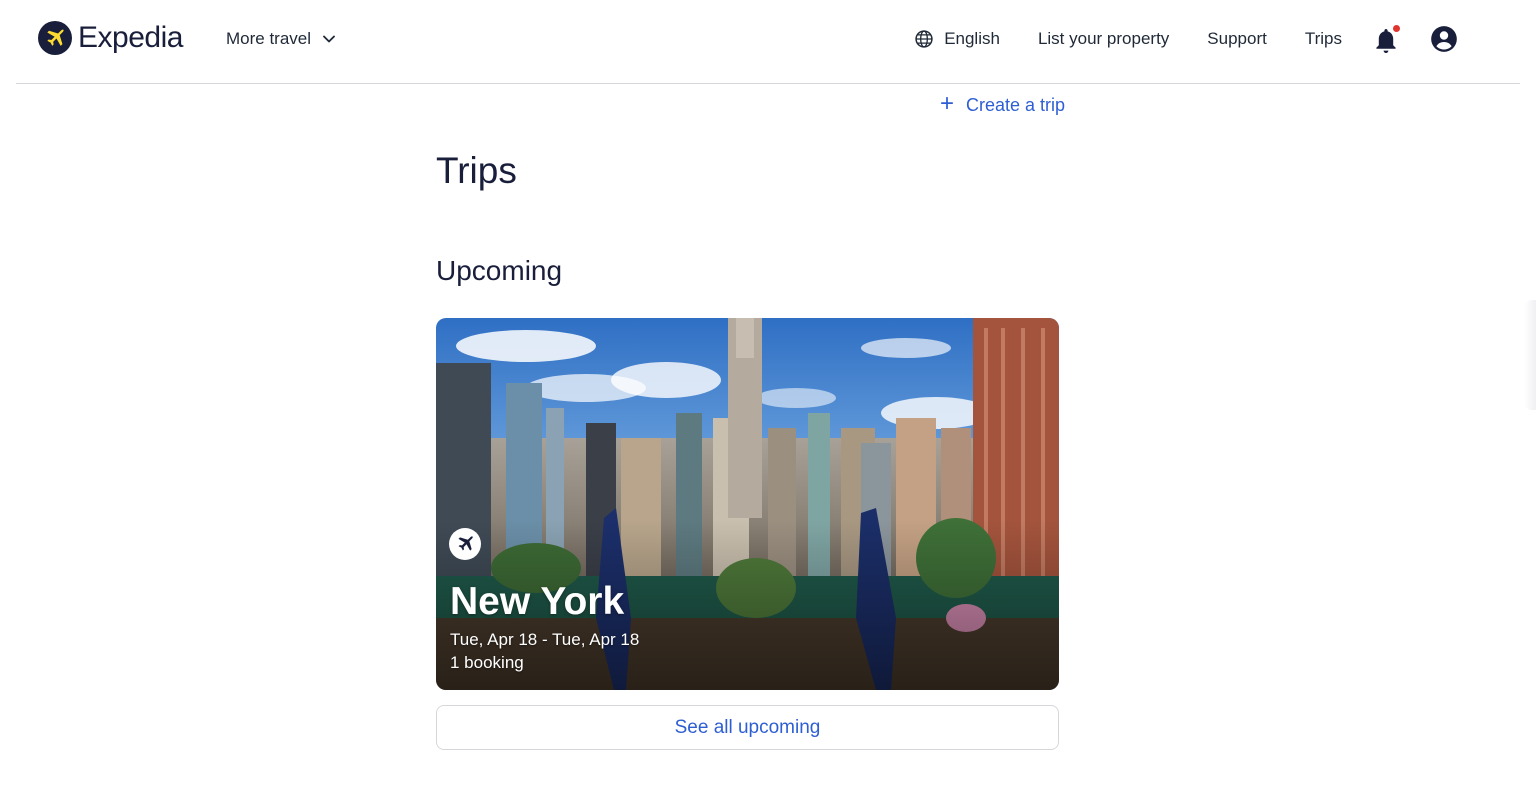 The image size is (1536, 794). I want to click on support-link: Support, so click(1237, 39).